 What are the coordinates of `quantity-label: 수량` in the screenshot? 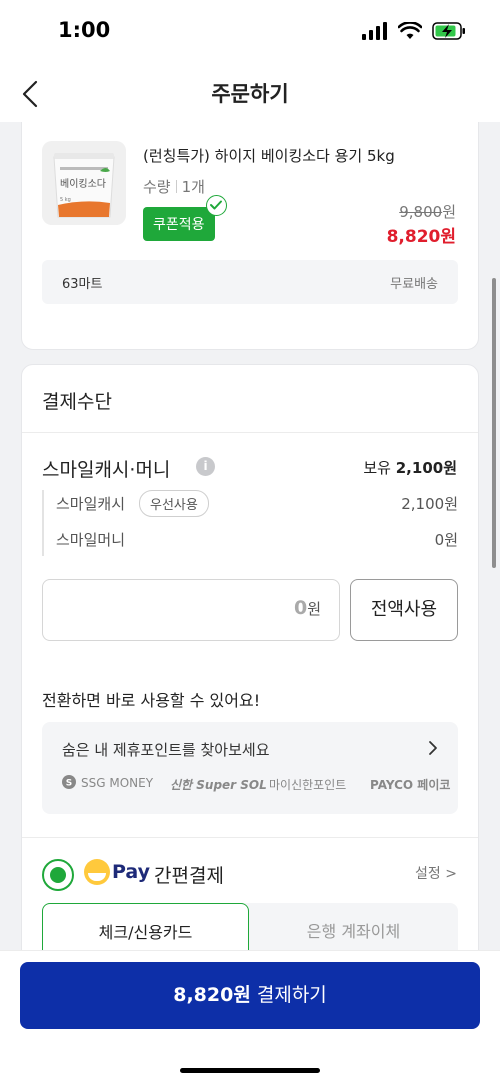 It's located at (157, 187).